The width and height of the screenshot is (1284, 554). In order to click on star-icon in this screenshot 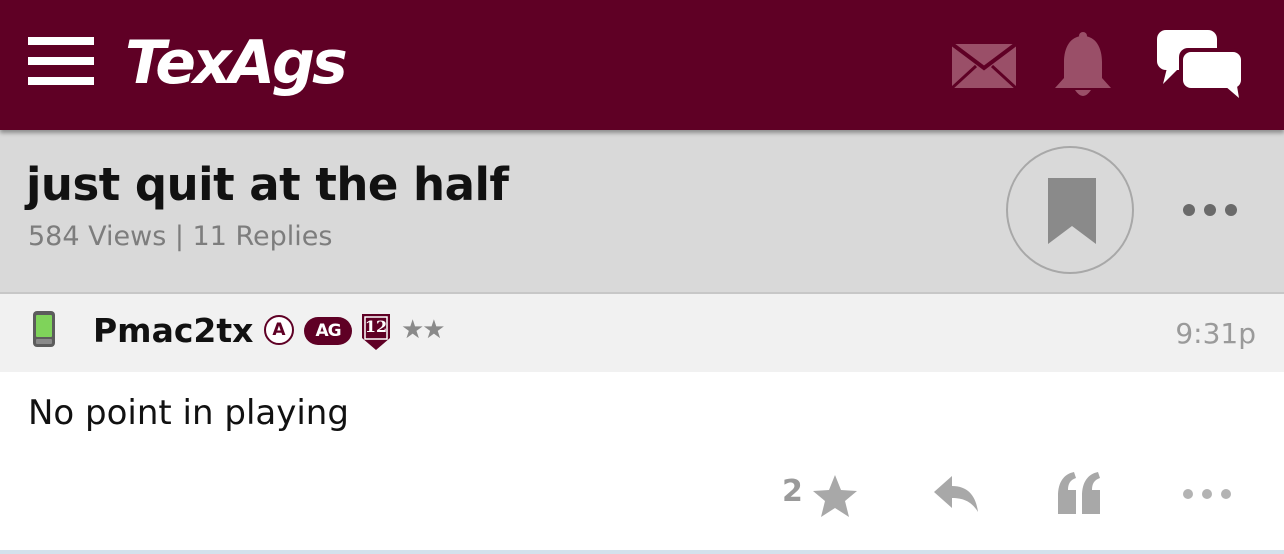, I will do `click(835, 496)`.